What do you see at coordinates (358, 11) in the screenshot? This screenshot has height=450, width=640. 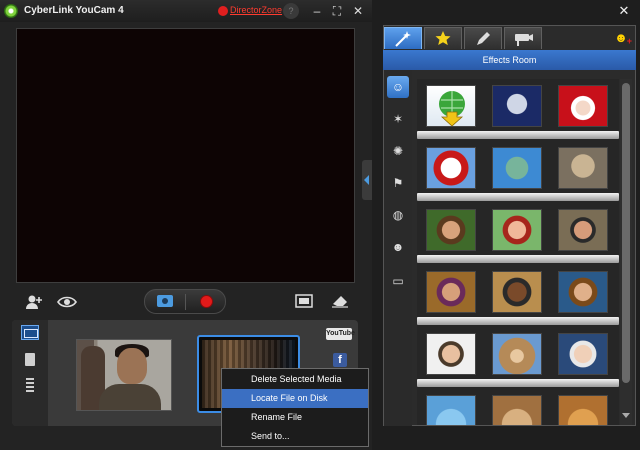 I see `close-button: ✕` at bounding box center [358, 11].